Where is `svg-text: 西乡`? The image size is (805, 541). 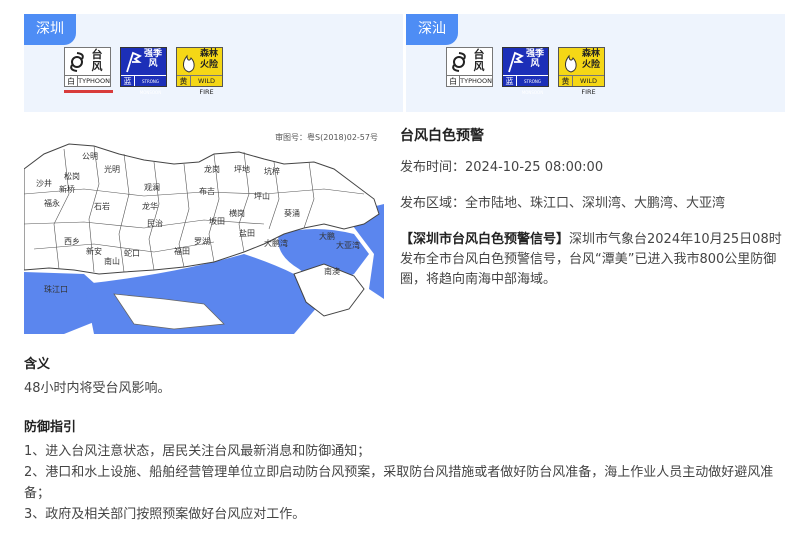 svg-text: 西乡 is located at coordinates (72, 241).